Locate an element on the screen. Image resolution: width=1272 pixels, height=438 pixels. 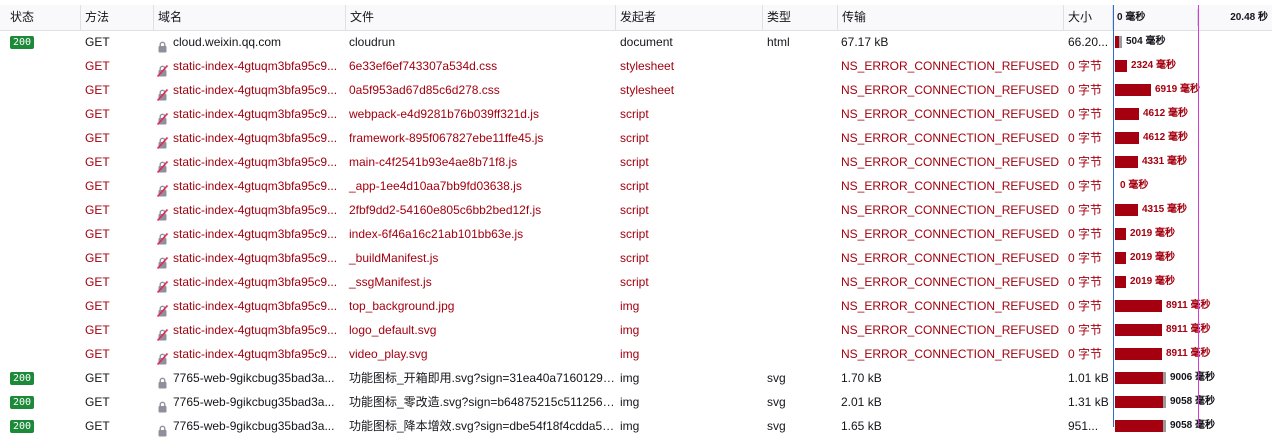
column-header-type: 类型 is located at coordinates (799, 17).